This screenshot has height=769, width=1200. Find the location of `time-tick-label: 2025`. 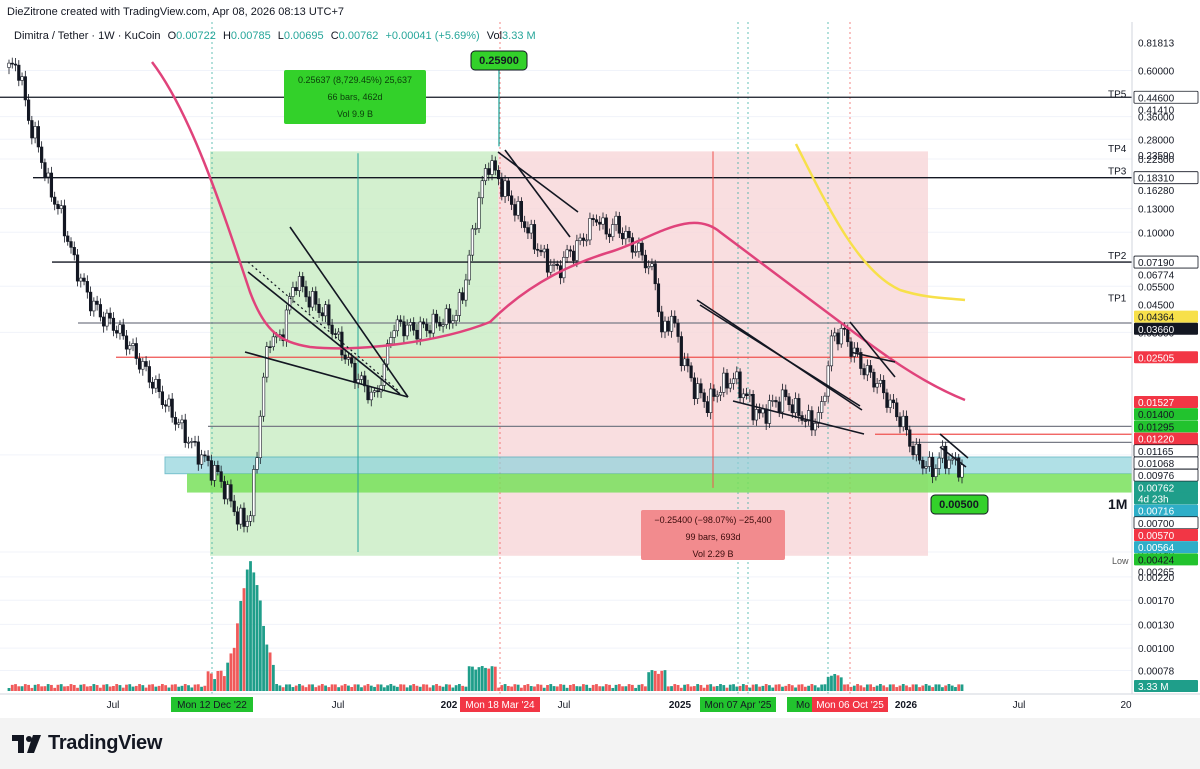

time-tick-label: 2025 is located at coordinates (680, 705).